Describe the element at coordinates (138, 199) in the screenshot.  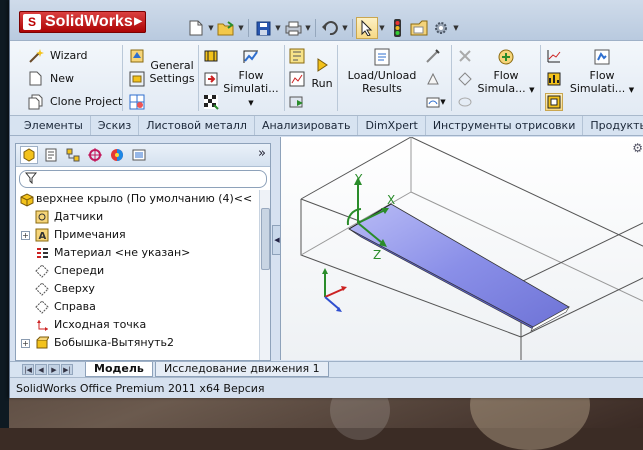
I see `tree-root-part: верхнее крыло (По умолчанию (4)<<` at that location.